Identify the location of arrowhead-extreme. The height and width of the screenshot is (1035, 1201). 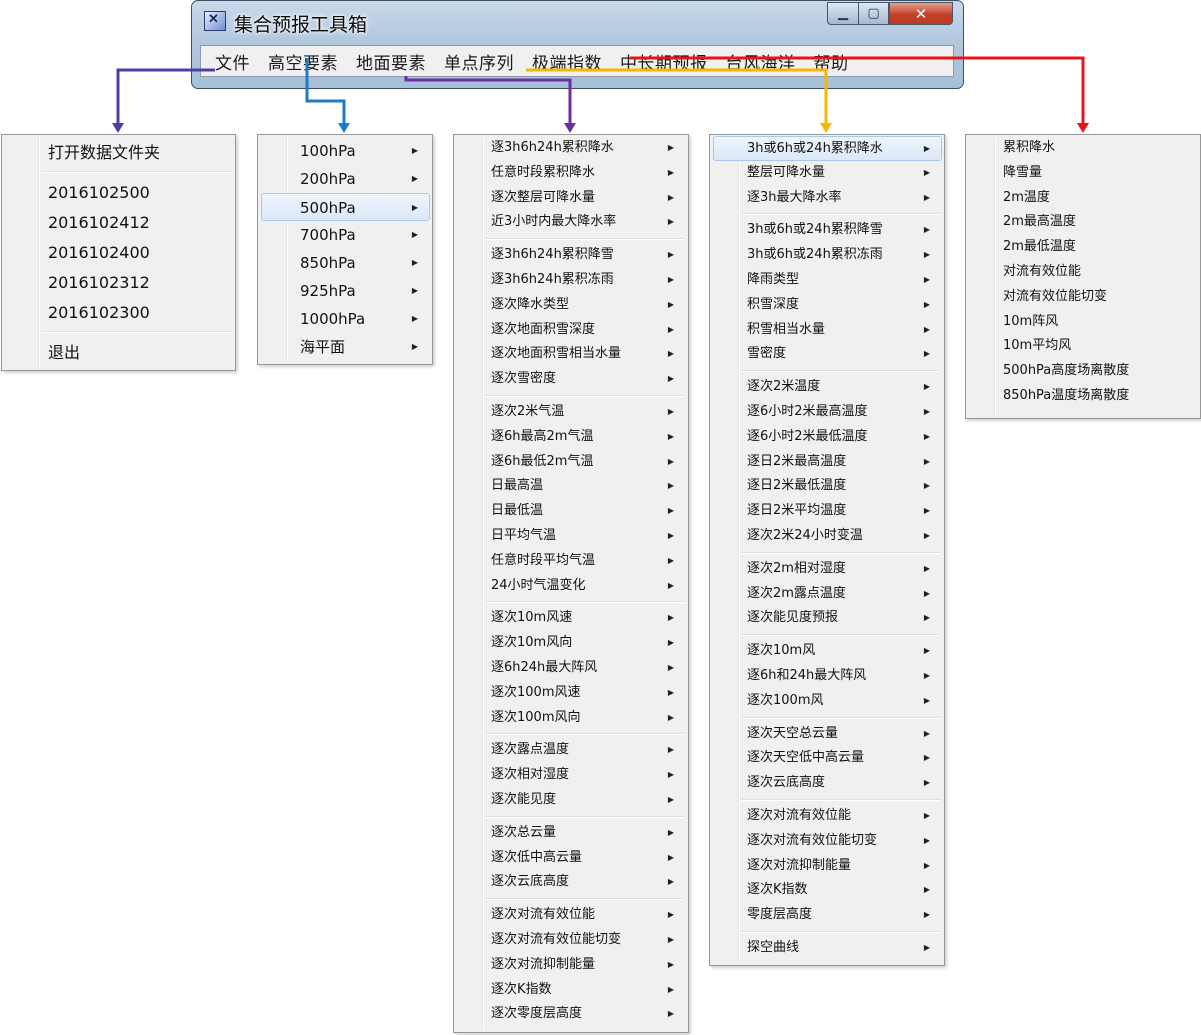
(826, 128).